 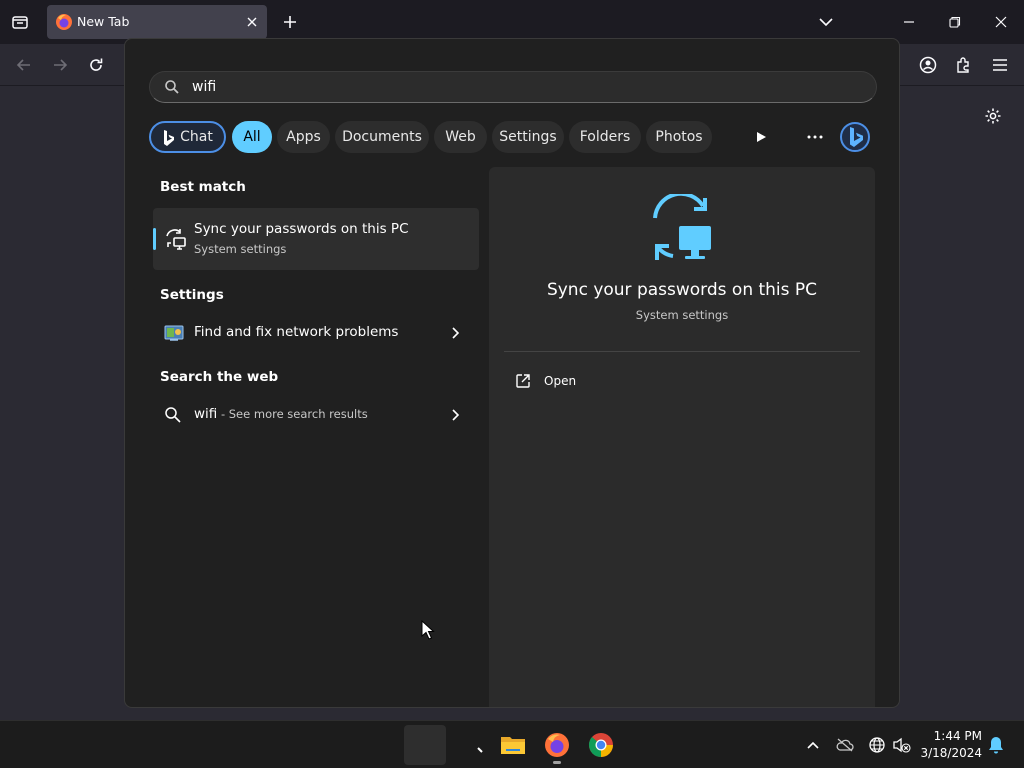 I want to click on filter-all: All, so click(x=252, y=137).